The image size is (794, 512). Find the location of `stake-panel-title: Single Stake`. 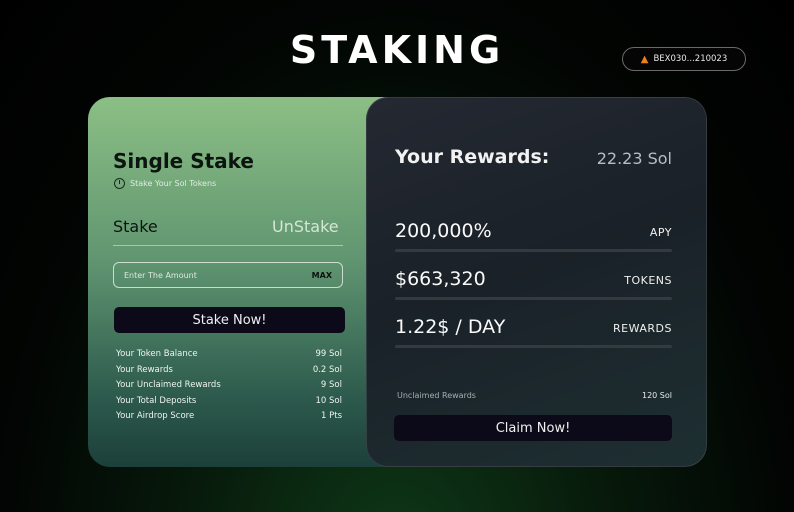

stake-panel-title: Single Stake is located at coordinates (183, 161).